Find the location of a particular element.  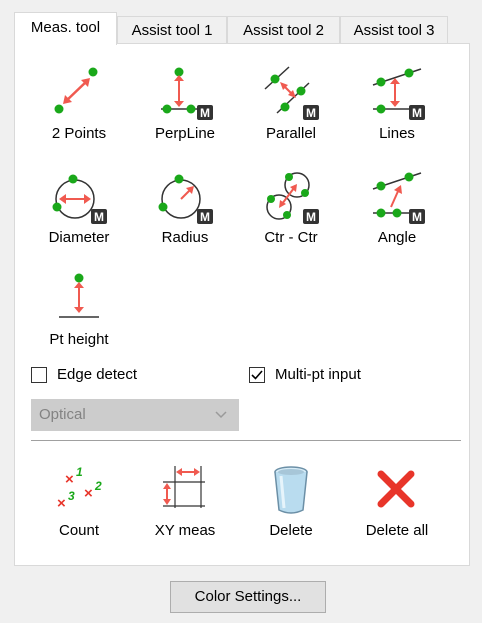

tool-perpline: M PerpLine is located at coordinates (185, 111).